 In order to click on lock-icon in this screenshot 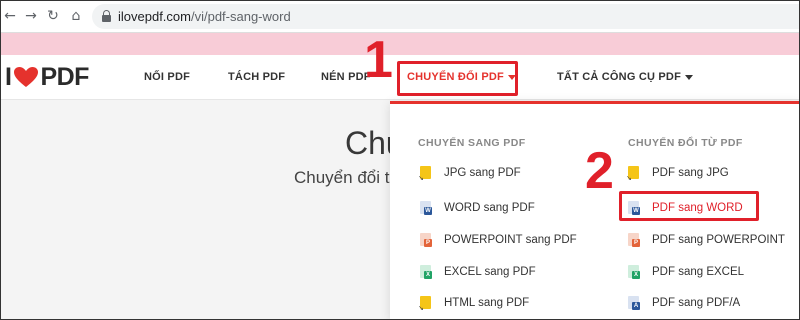, I will do `click(106, 16)`.